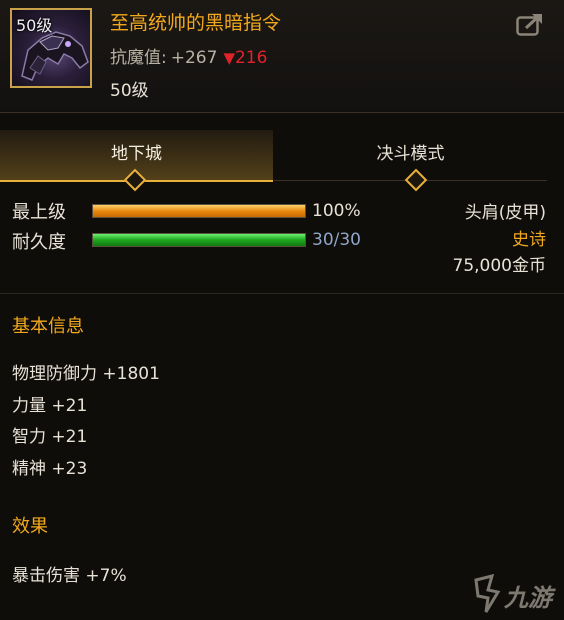  Describe the element at coordinates (336, 240) in the screenshot. I see `durability-value: 30/30` at that location.